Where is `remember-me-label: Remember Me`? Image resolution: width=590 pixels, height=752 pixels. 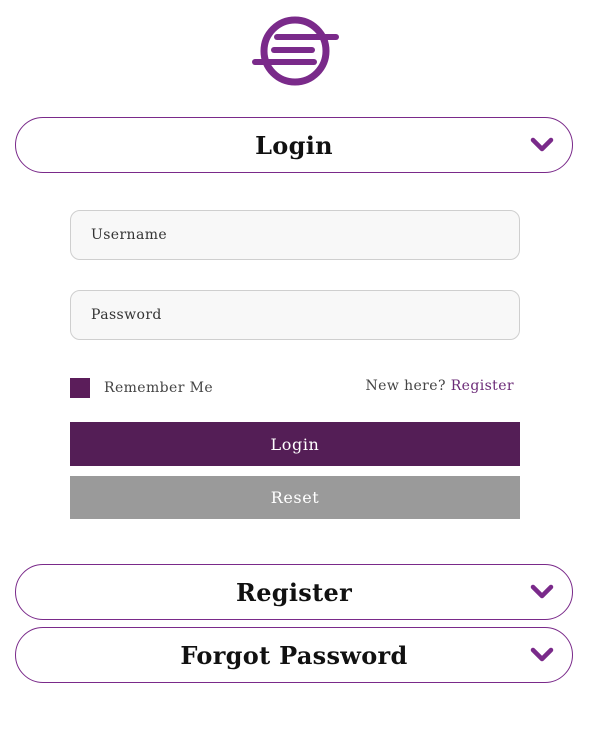
remember-me-label: Remember Me is located at coordinates (158, 388).